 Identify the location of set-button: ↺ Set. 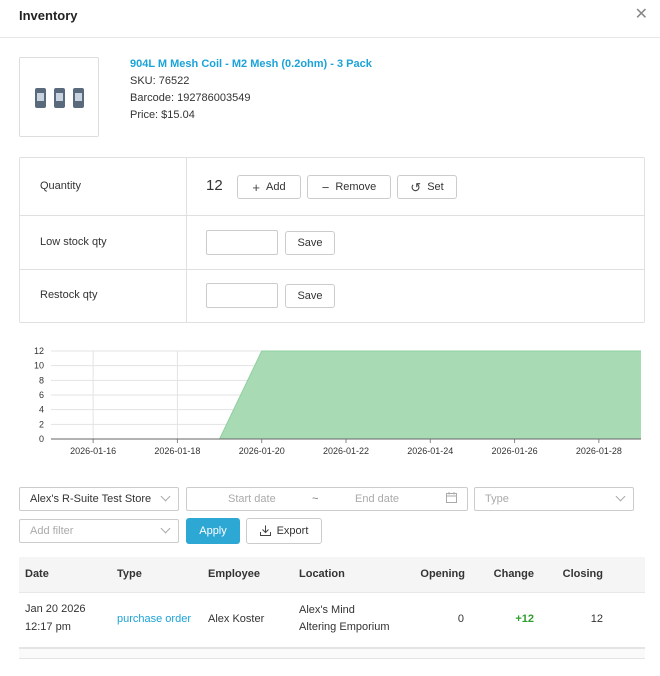
(427, 187).